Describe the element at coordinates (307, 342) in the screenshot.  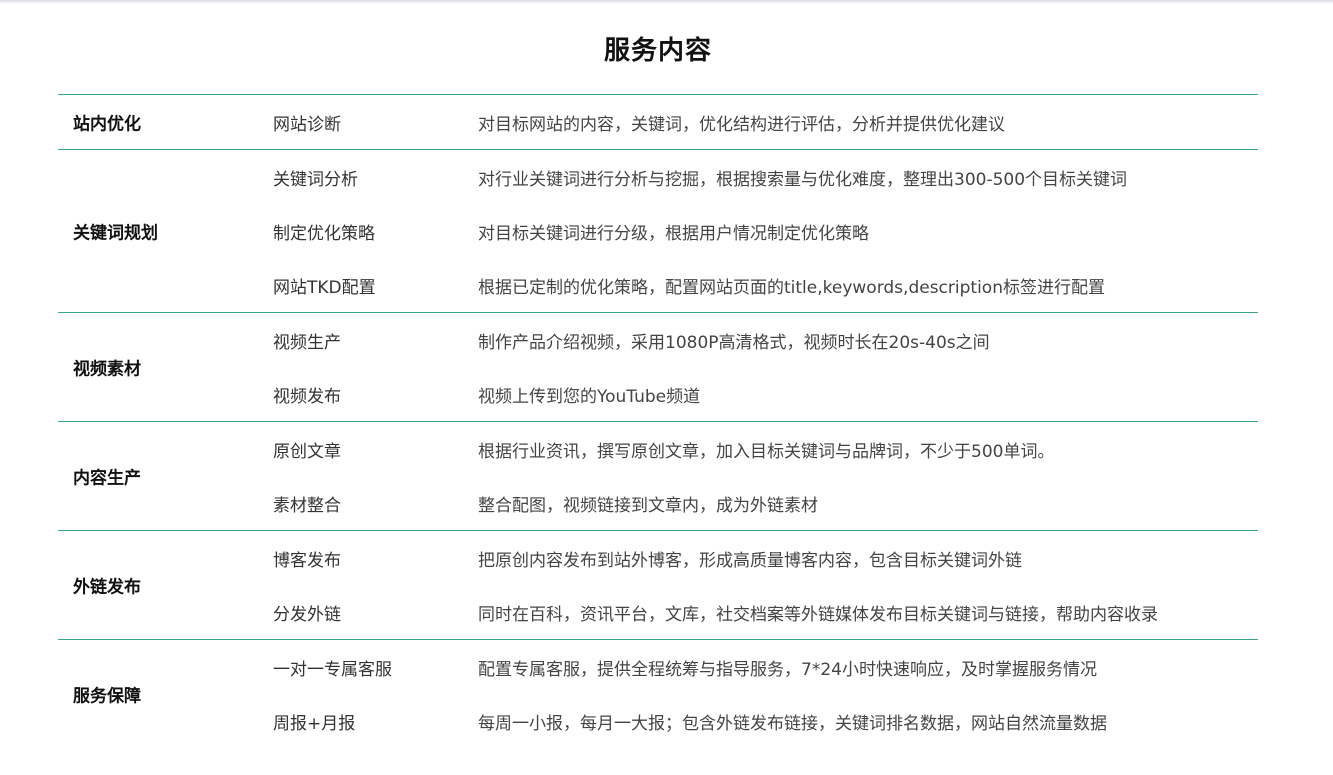
I see `service-item: 视频生产` at that location.